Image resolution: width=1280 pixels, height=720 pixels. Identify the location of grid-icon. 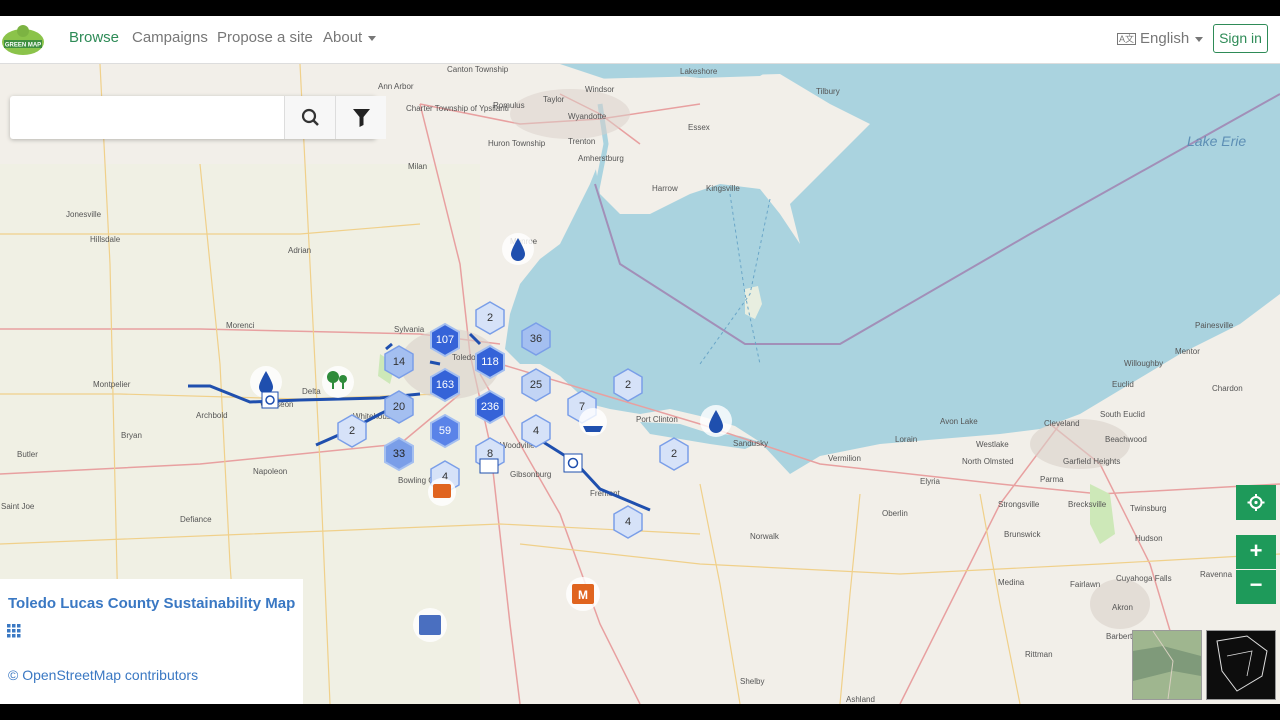
(14, 631).